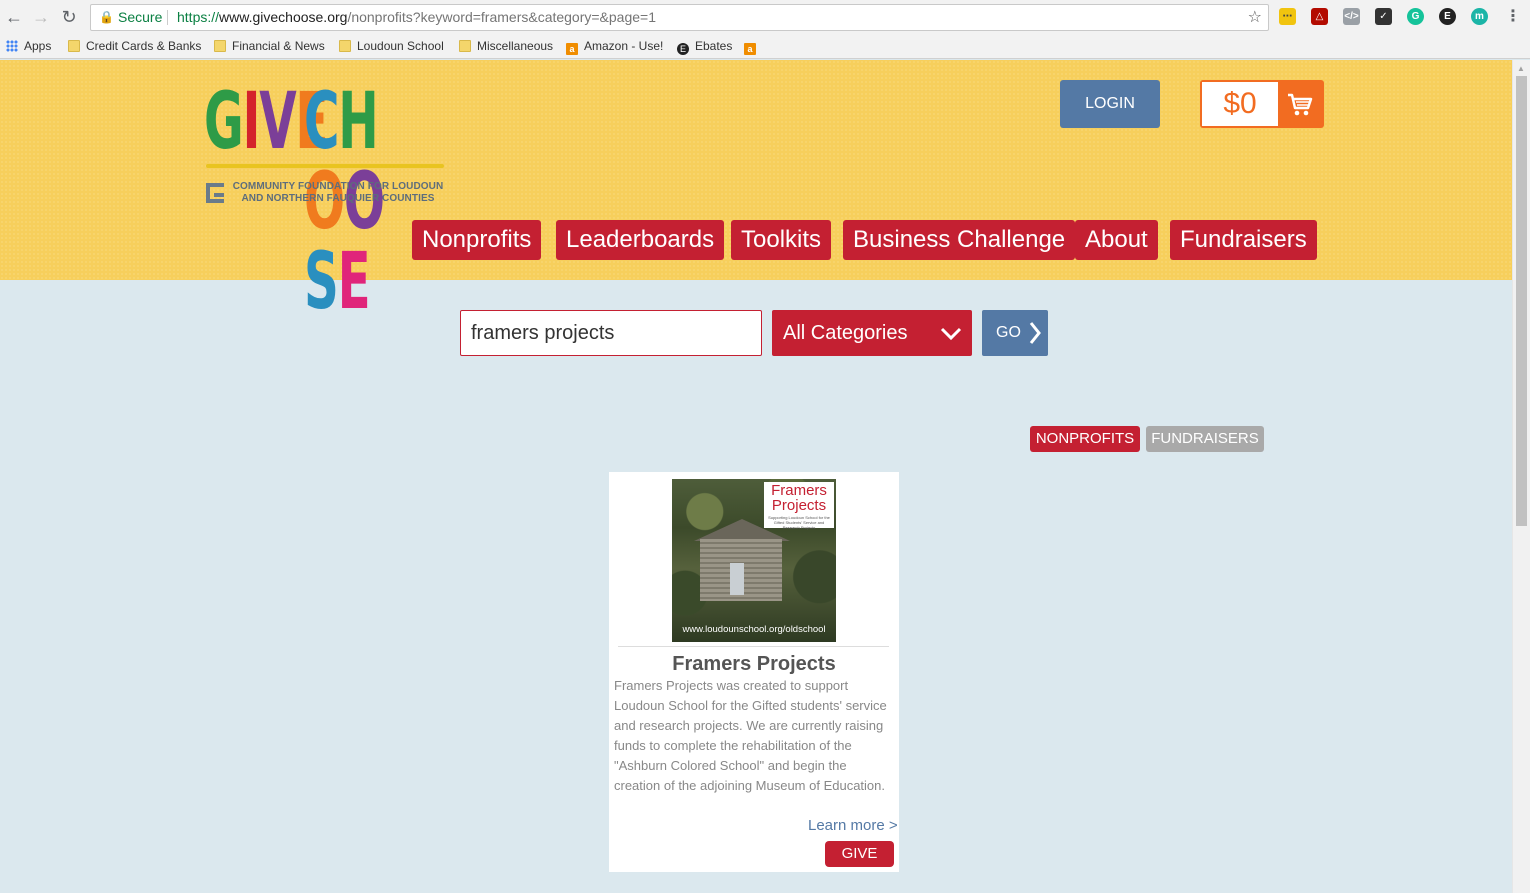 The image size is (1530, 893). What do you see at coordinates (506, 46) in the screenshot?
I see `bookmark-miscellaneous: Miscellaneous` at bounding box center [506, 46].